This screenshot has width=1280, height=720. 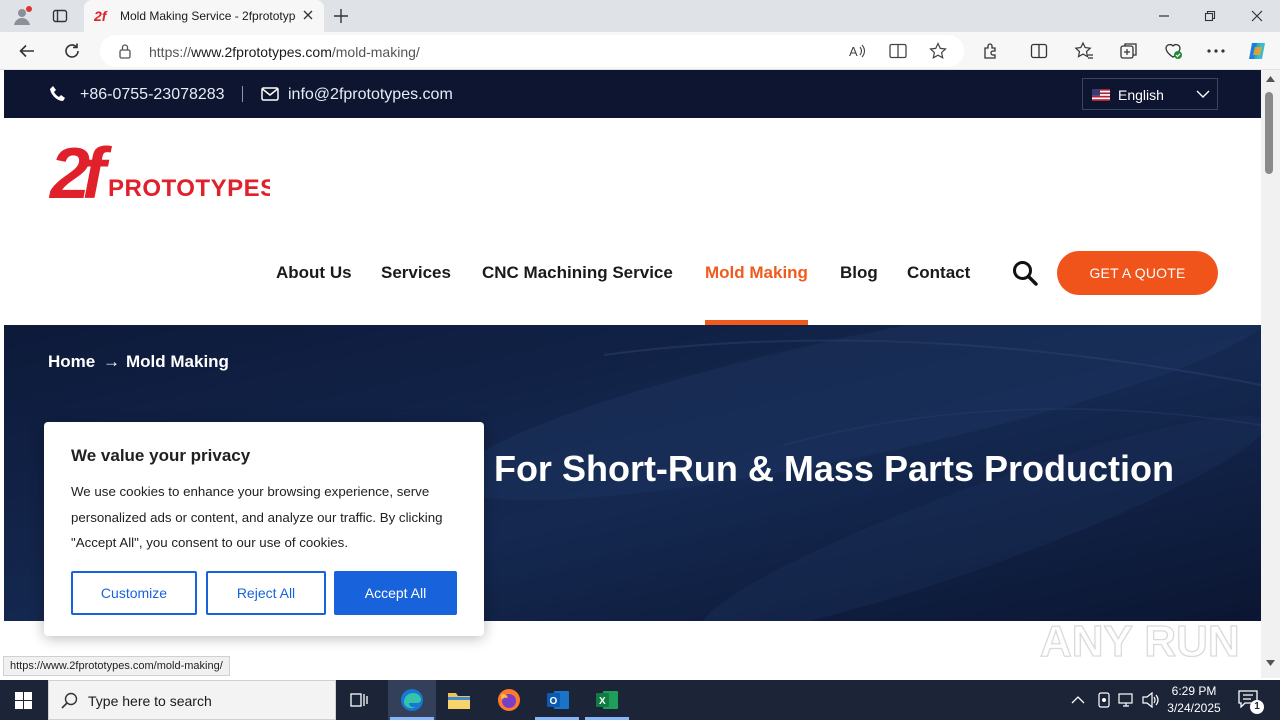 I want to click on nav-mold-making: Mold Making, so click(x=756, y=273).